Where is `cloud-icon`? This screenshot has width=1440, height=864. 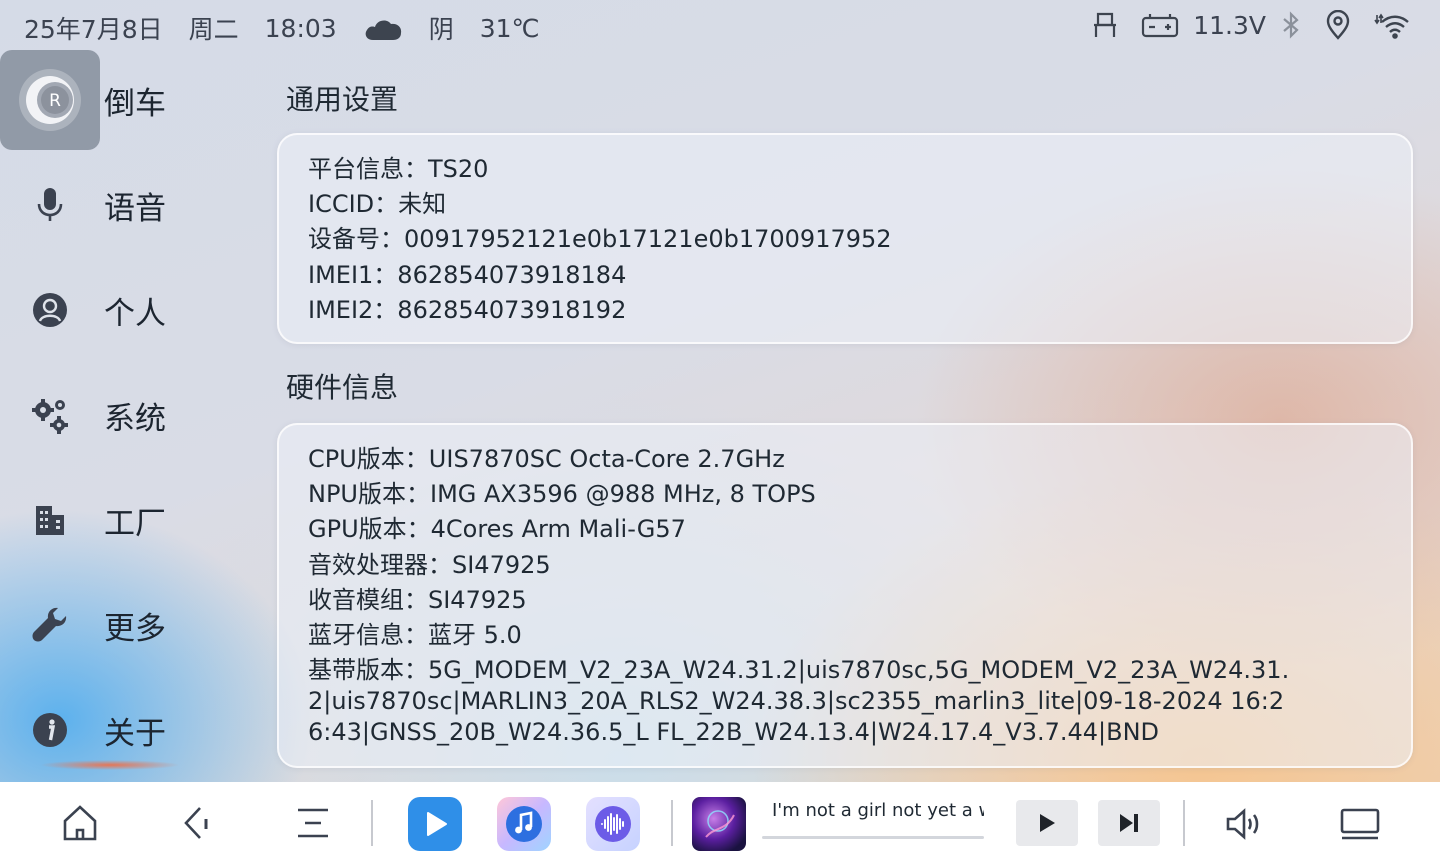
cloud-icon is located at coordinates (383, 28).